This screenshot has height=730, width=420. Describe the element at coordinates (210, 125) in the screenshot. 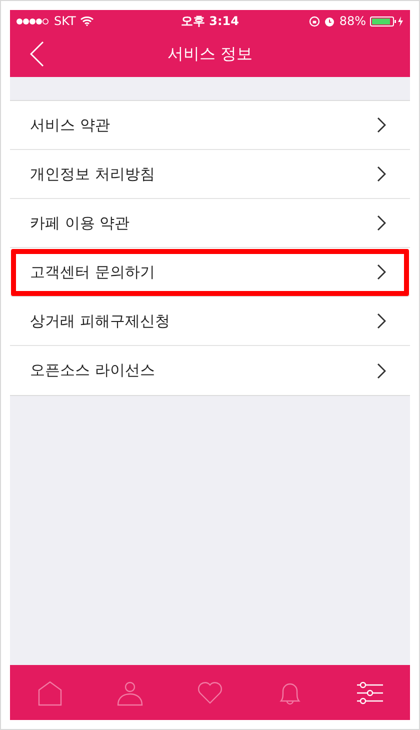

I see `menu-item: 서비스 약관` at that location.